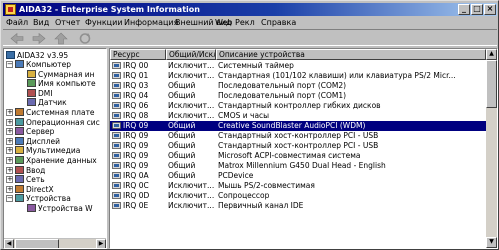 The width and height of the screenshot is (499, 250). What do you see at coordinates (278, 22) in the screenshot?
I see `menu-help: Справка` at bounding box center [278, 22].